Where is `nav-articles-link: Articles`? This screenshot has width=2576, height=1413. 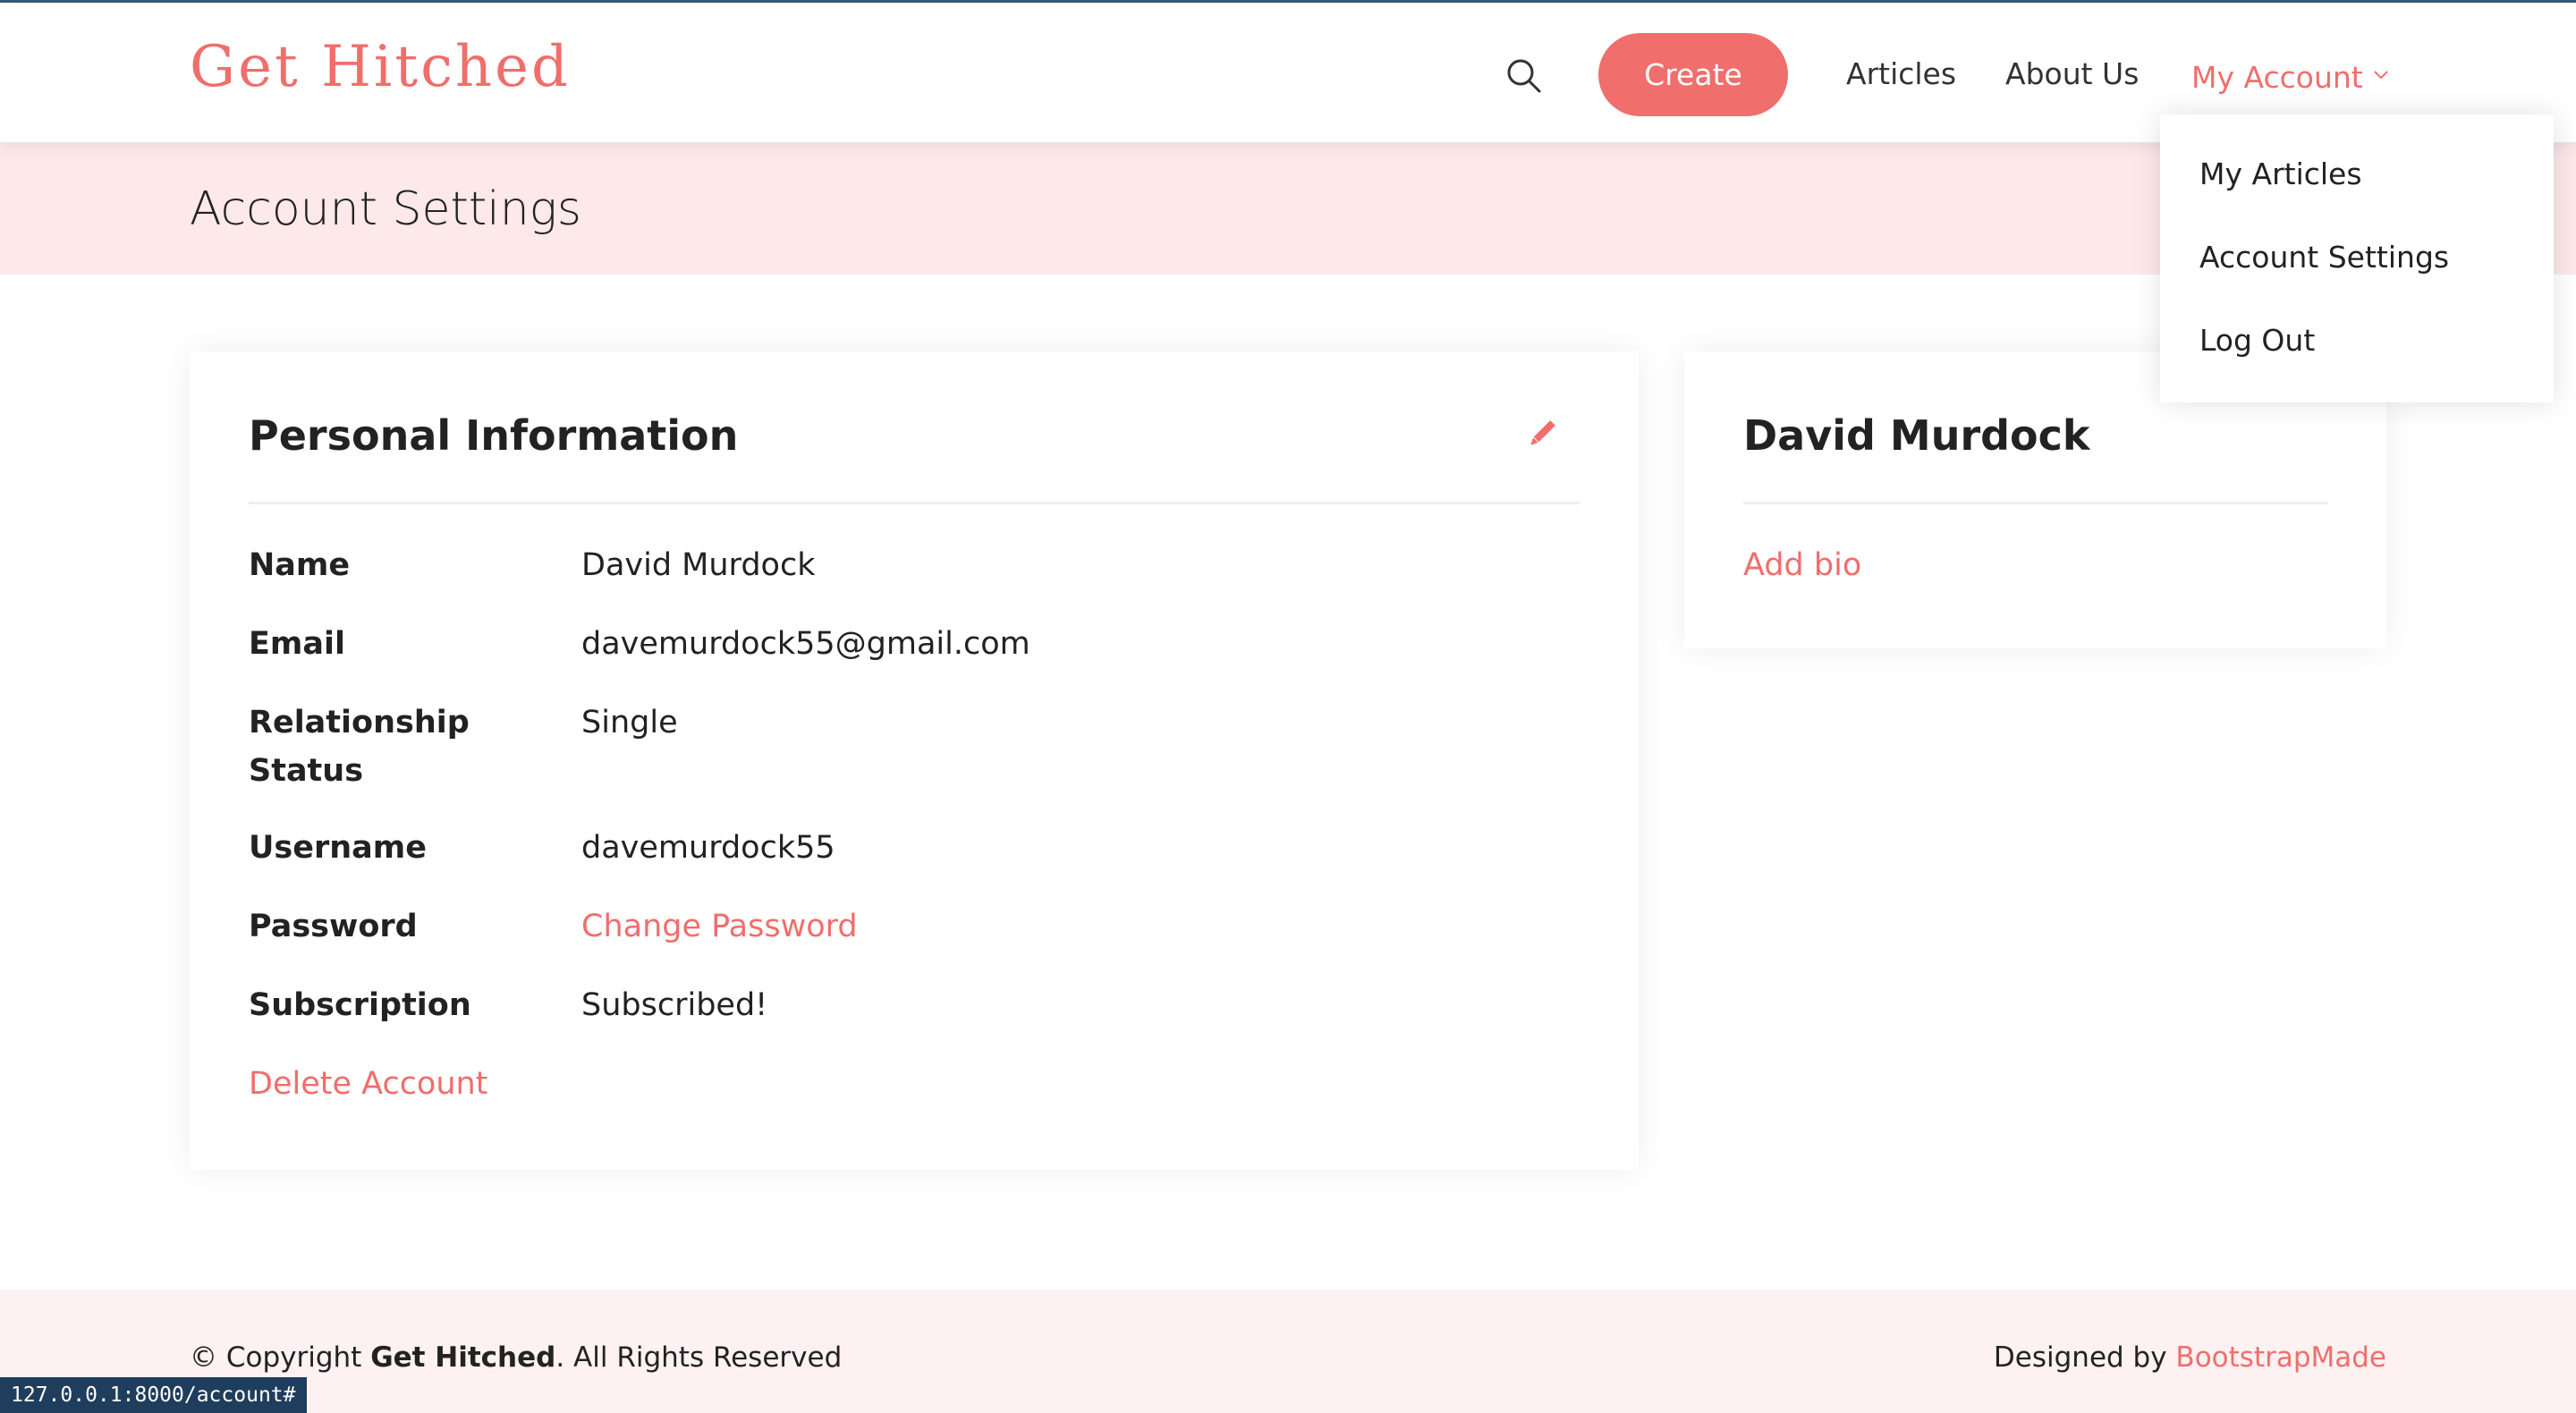 nav-articles-link: Articles is located at coordinates (1901, 74).